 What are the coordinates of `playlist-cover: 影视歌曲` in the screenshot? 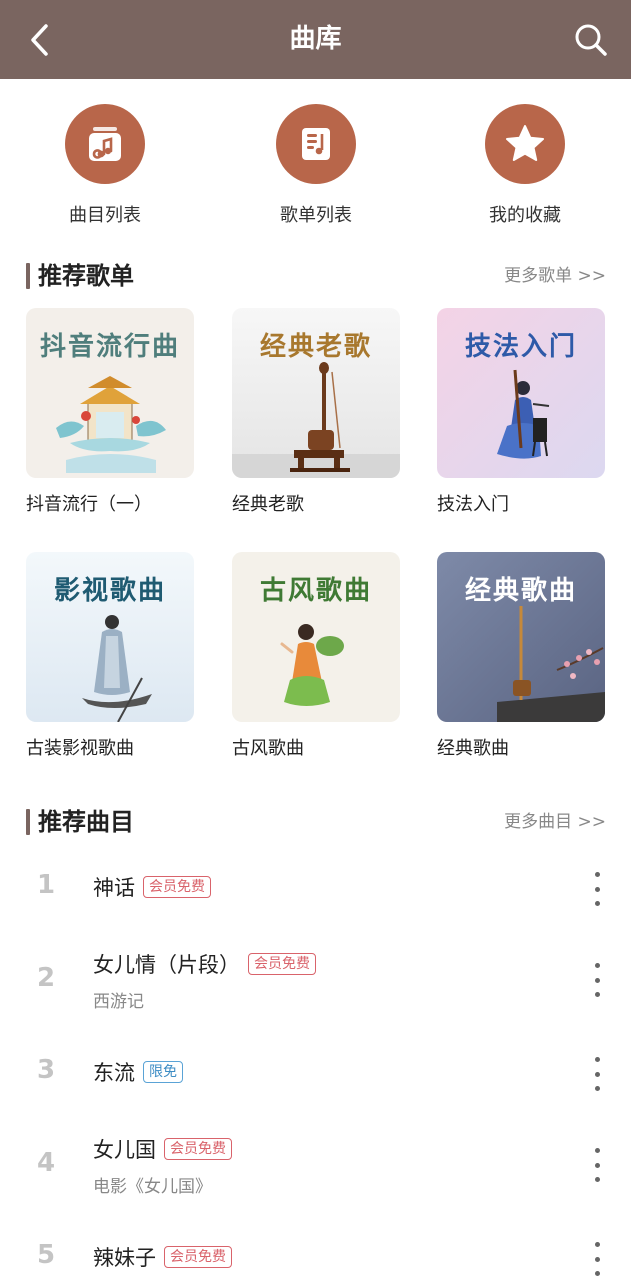 It's located at (110, 637).